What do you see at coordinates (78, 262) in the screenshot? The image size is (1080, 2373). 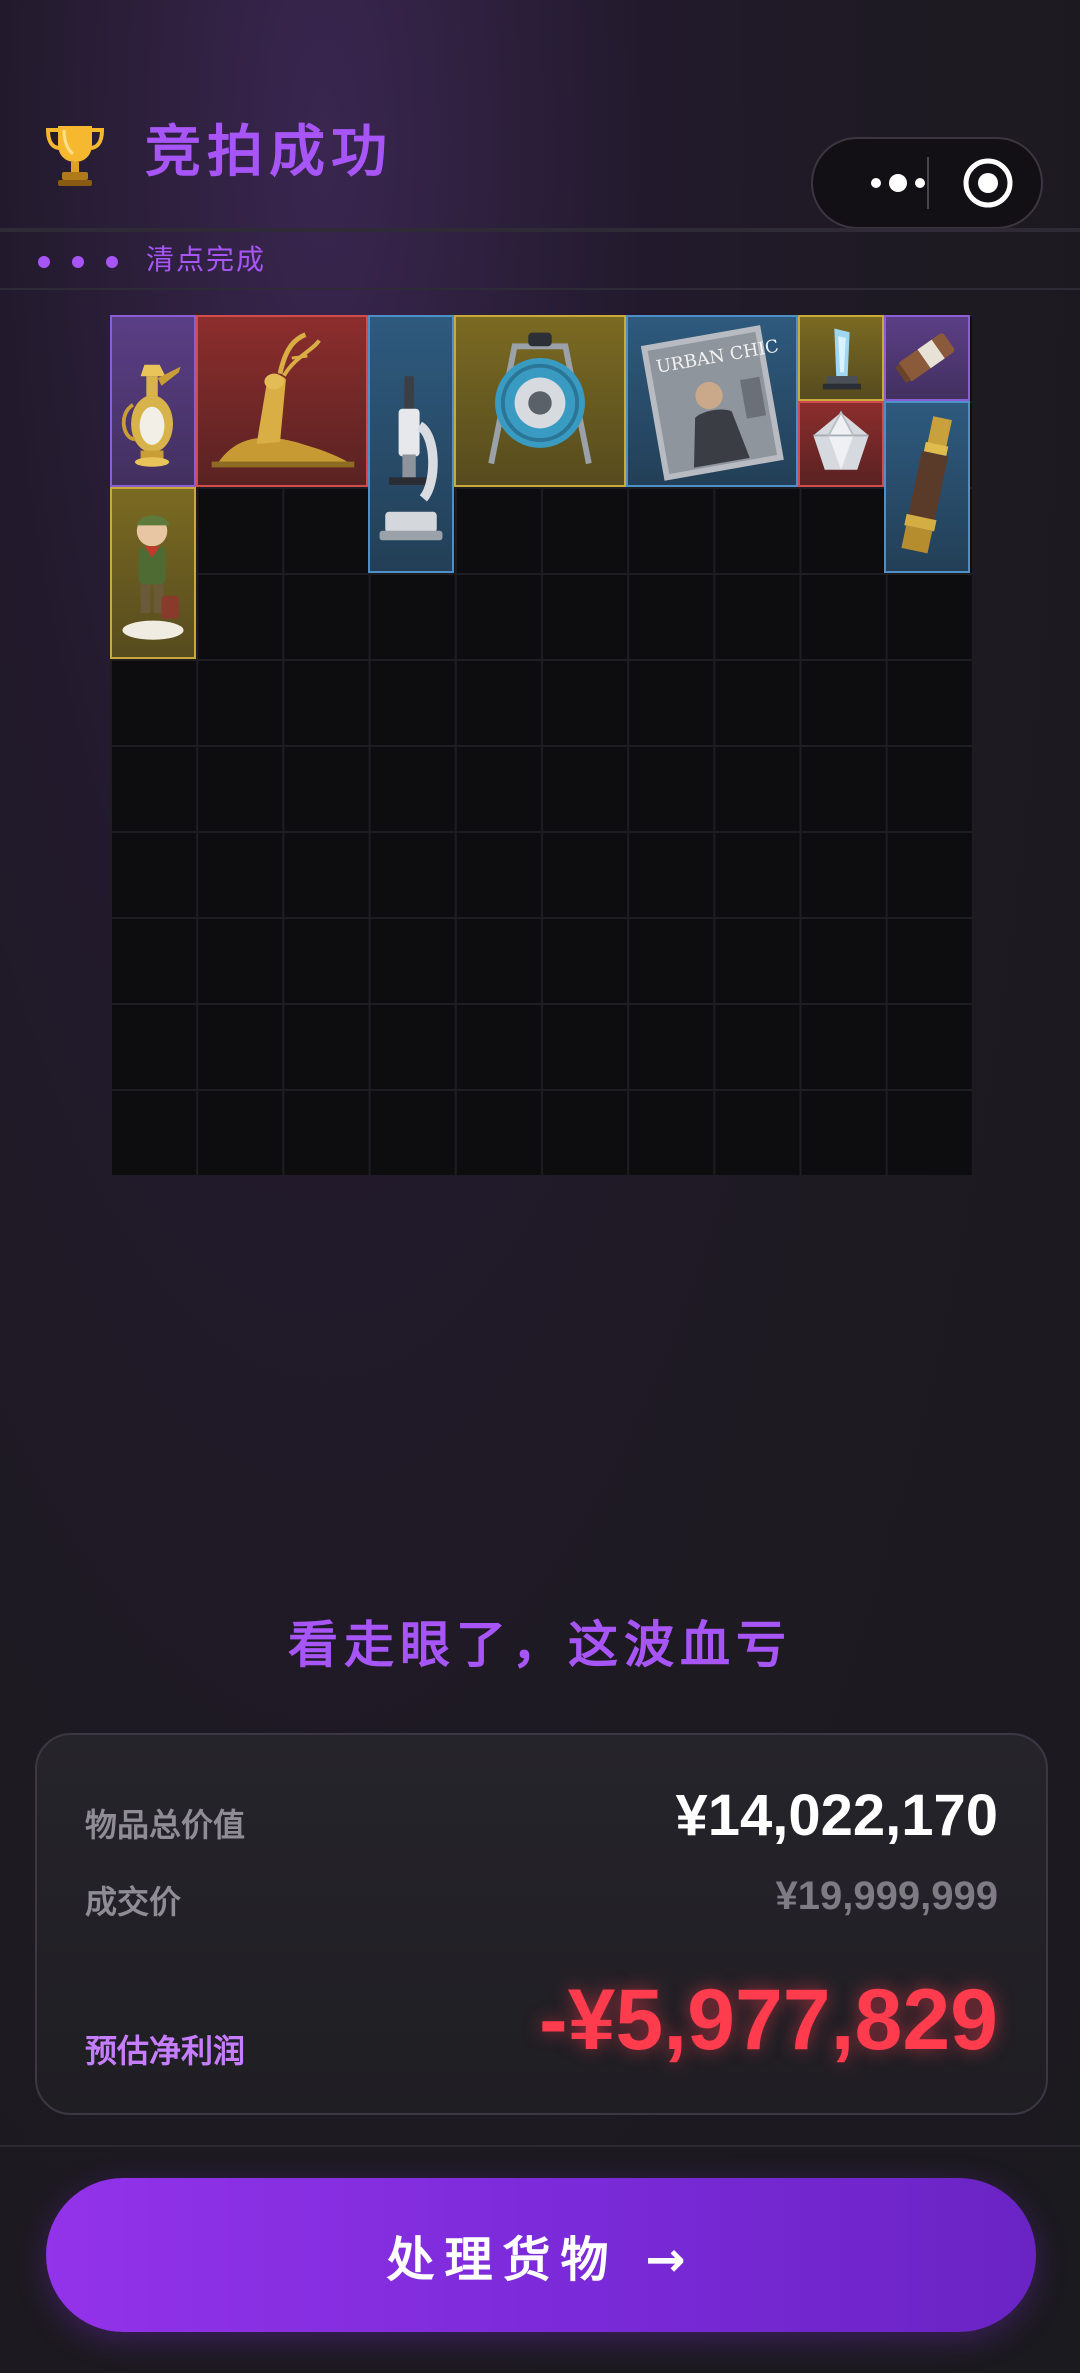 I see `progress-dots` at bounding box center [78, 262].